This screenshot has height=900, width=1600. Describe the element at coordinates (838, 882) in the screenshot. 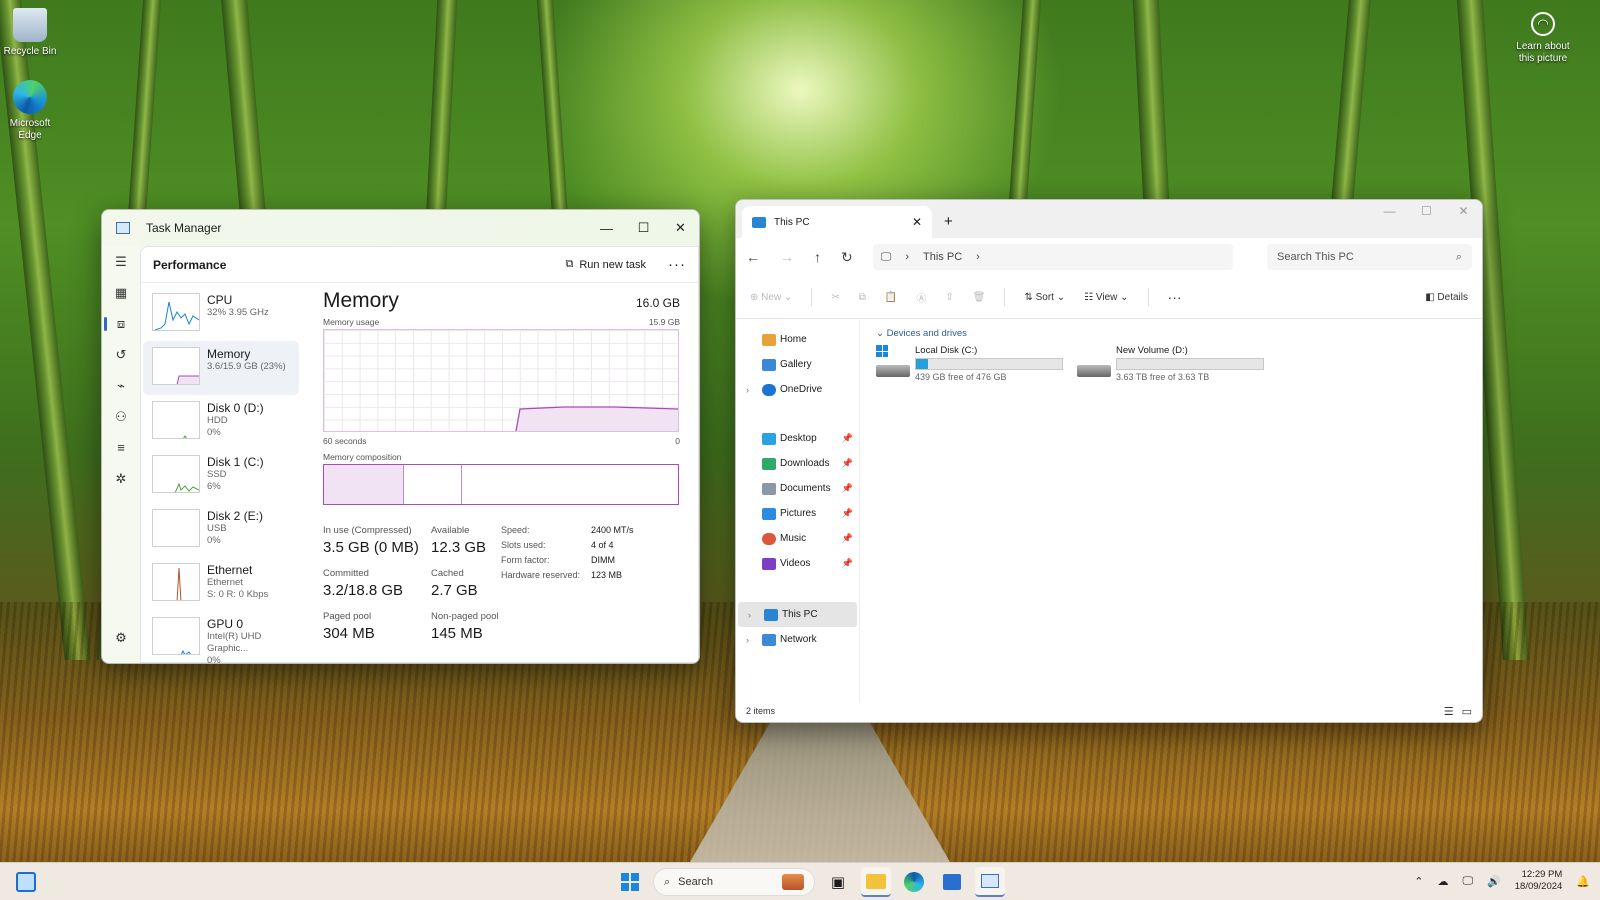

I see `task-view-icon: ▣` at that location.